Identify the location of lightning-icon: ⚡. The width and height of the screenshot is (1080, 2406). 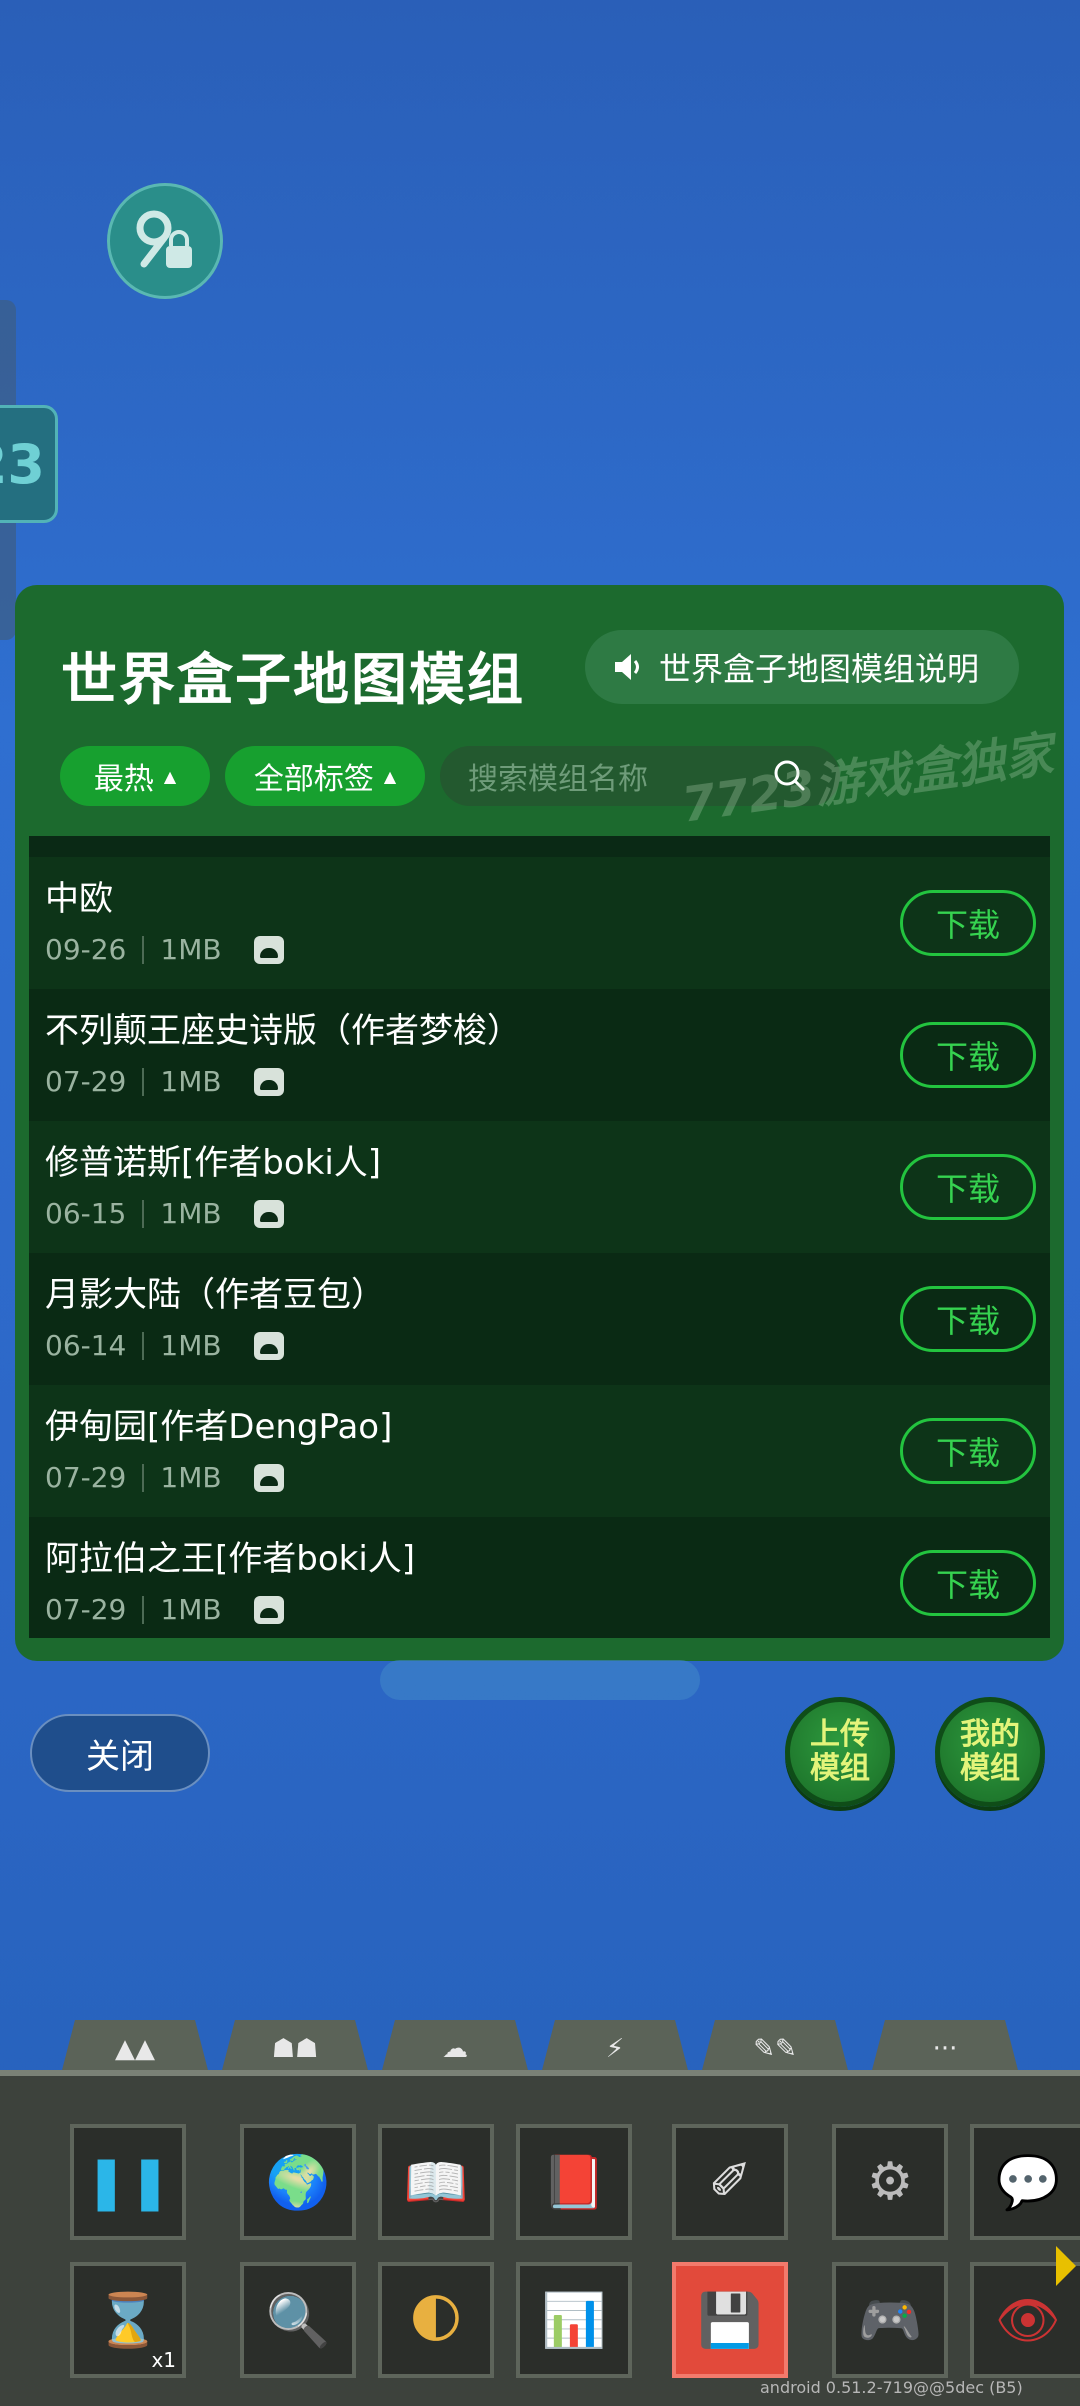
(615, 2049).